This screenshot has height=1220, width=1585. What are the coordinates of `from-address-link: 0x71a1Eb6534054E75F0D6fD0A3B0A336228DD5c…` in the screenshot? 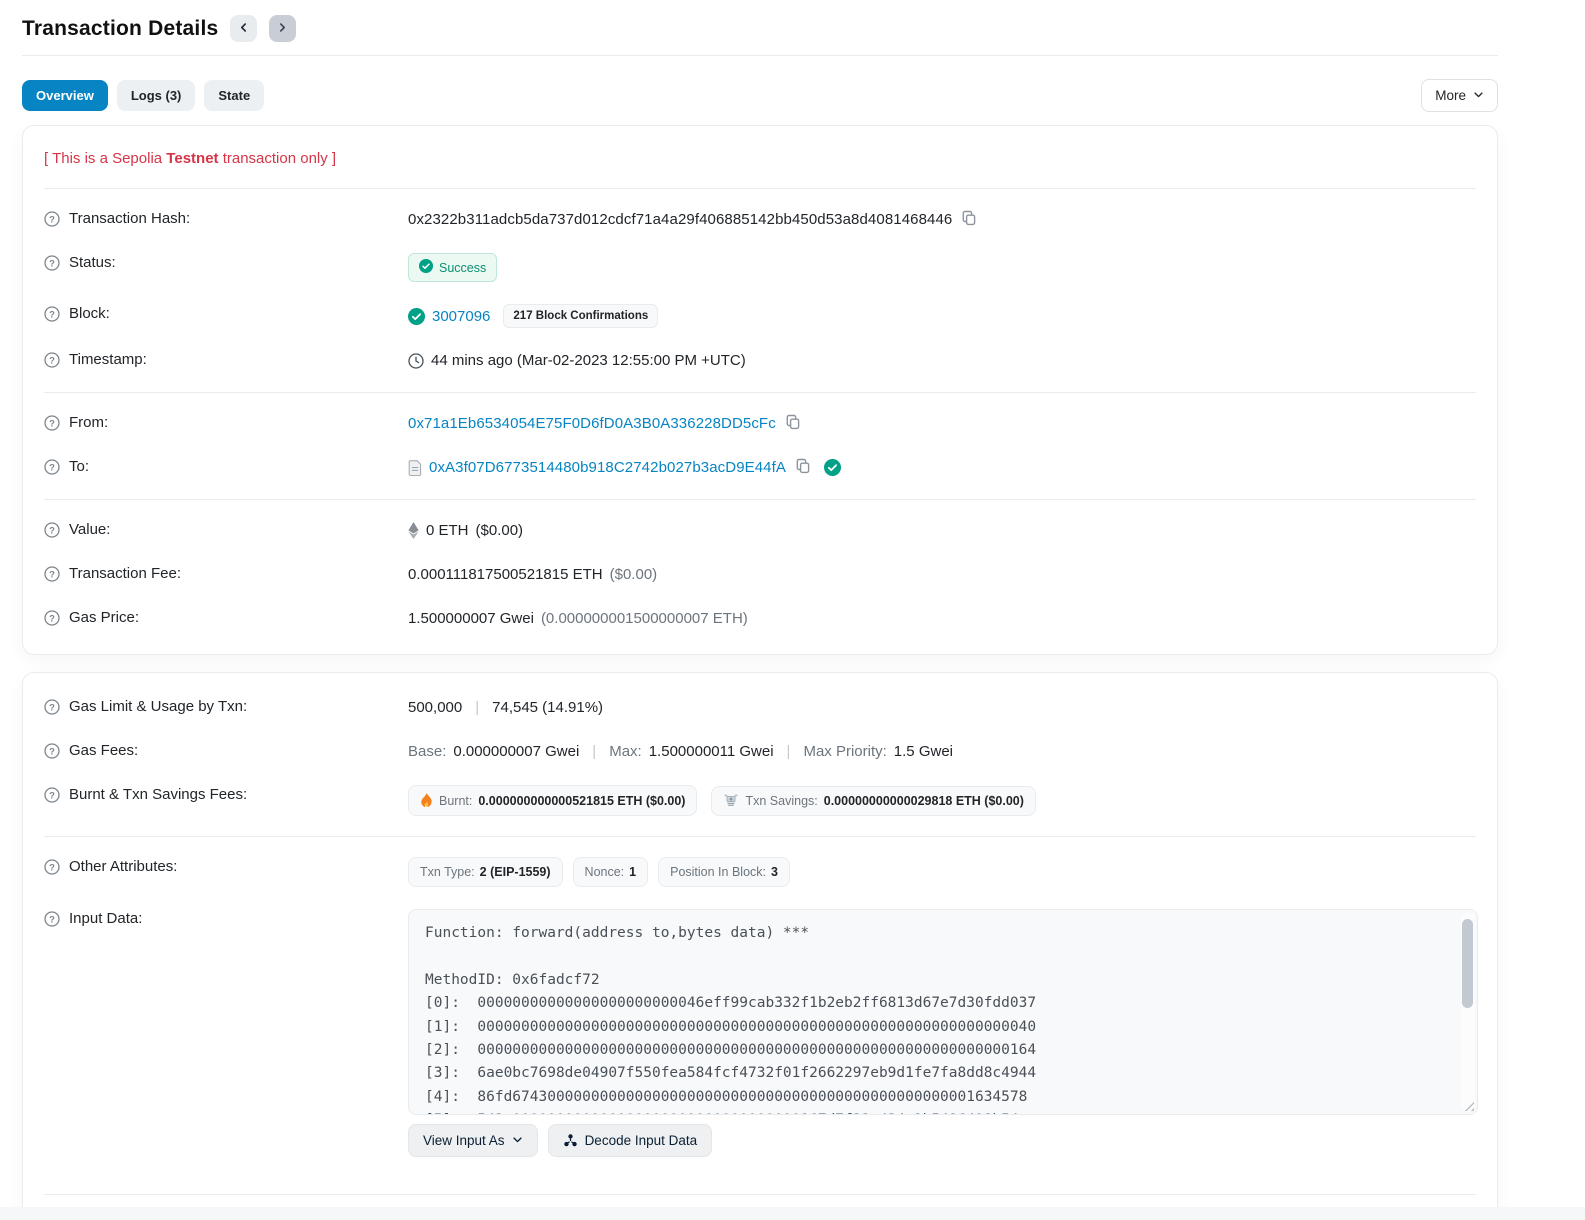 It's located at (592, 423).